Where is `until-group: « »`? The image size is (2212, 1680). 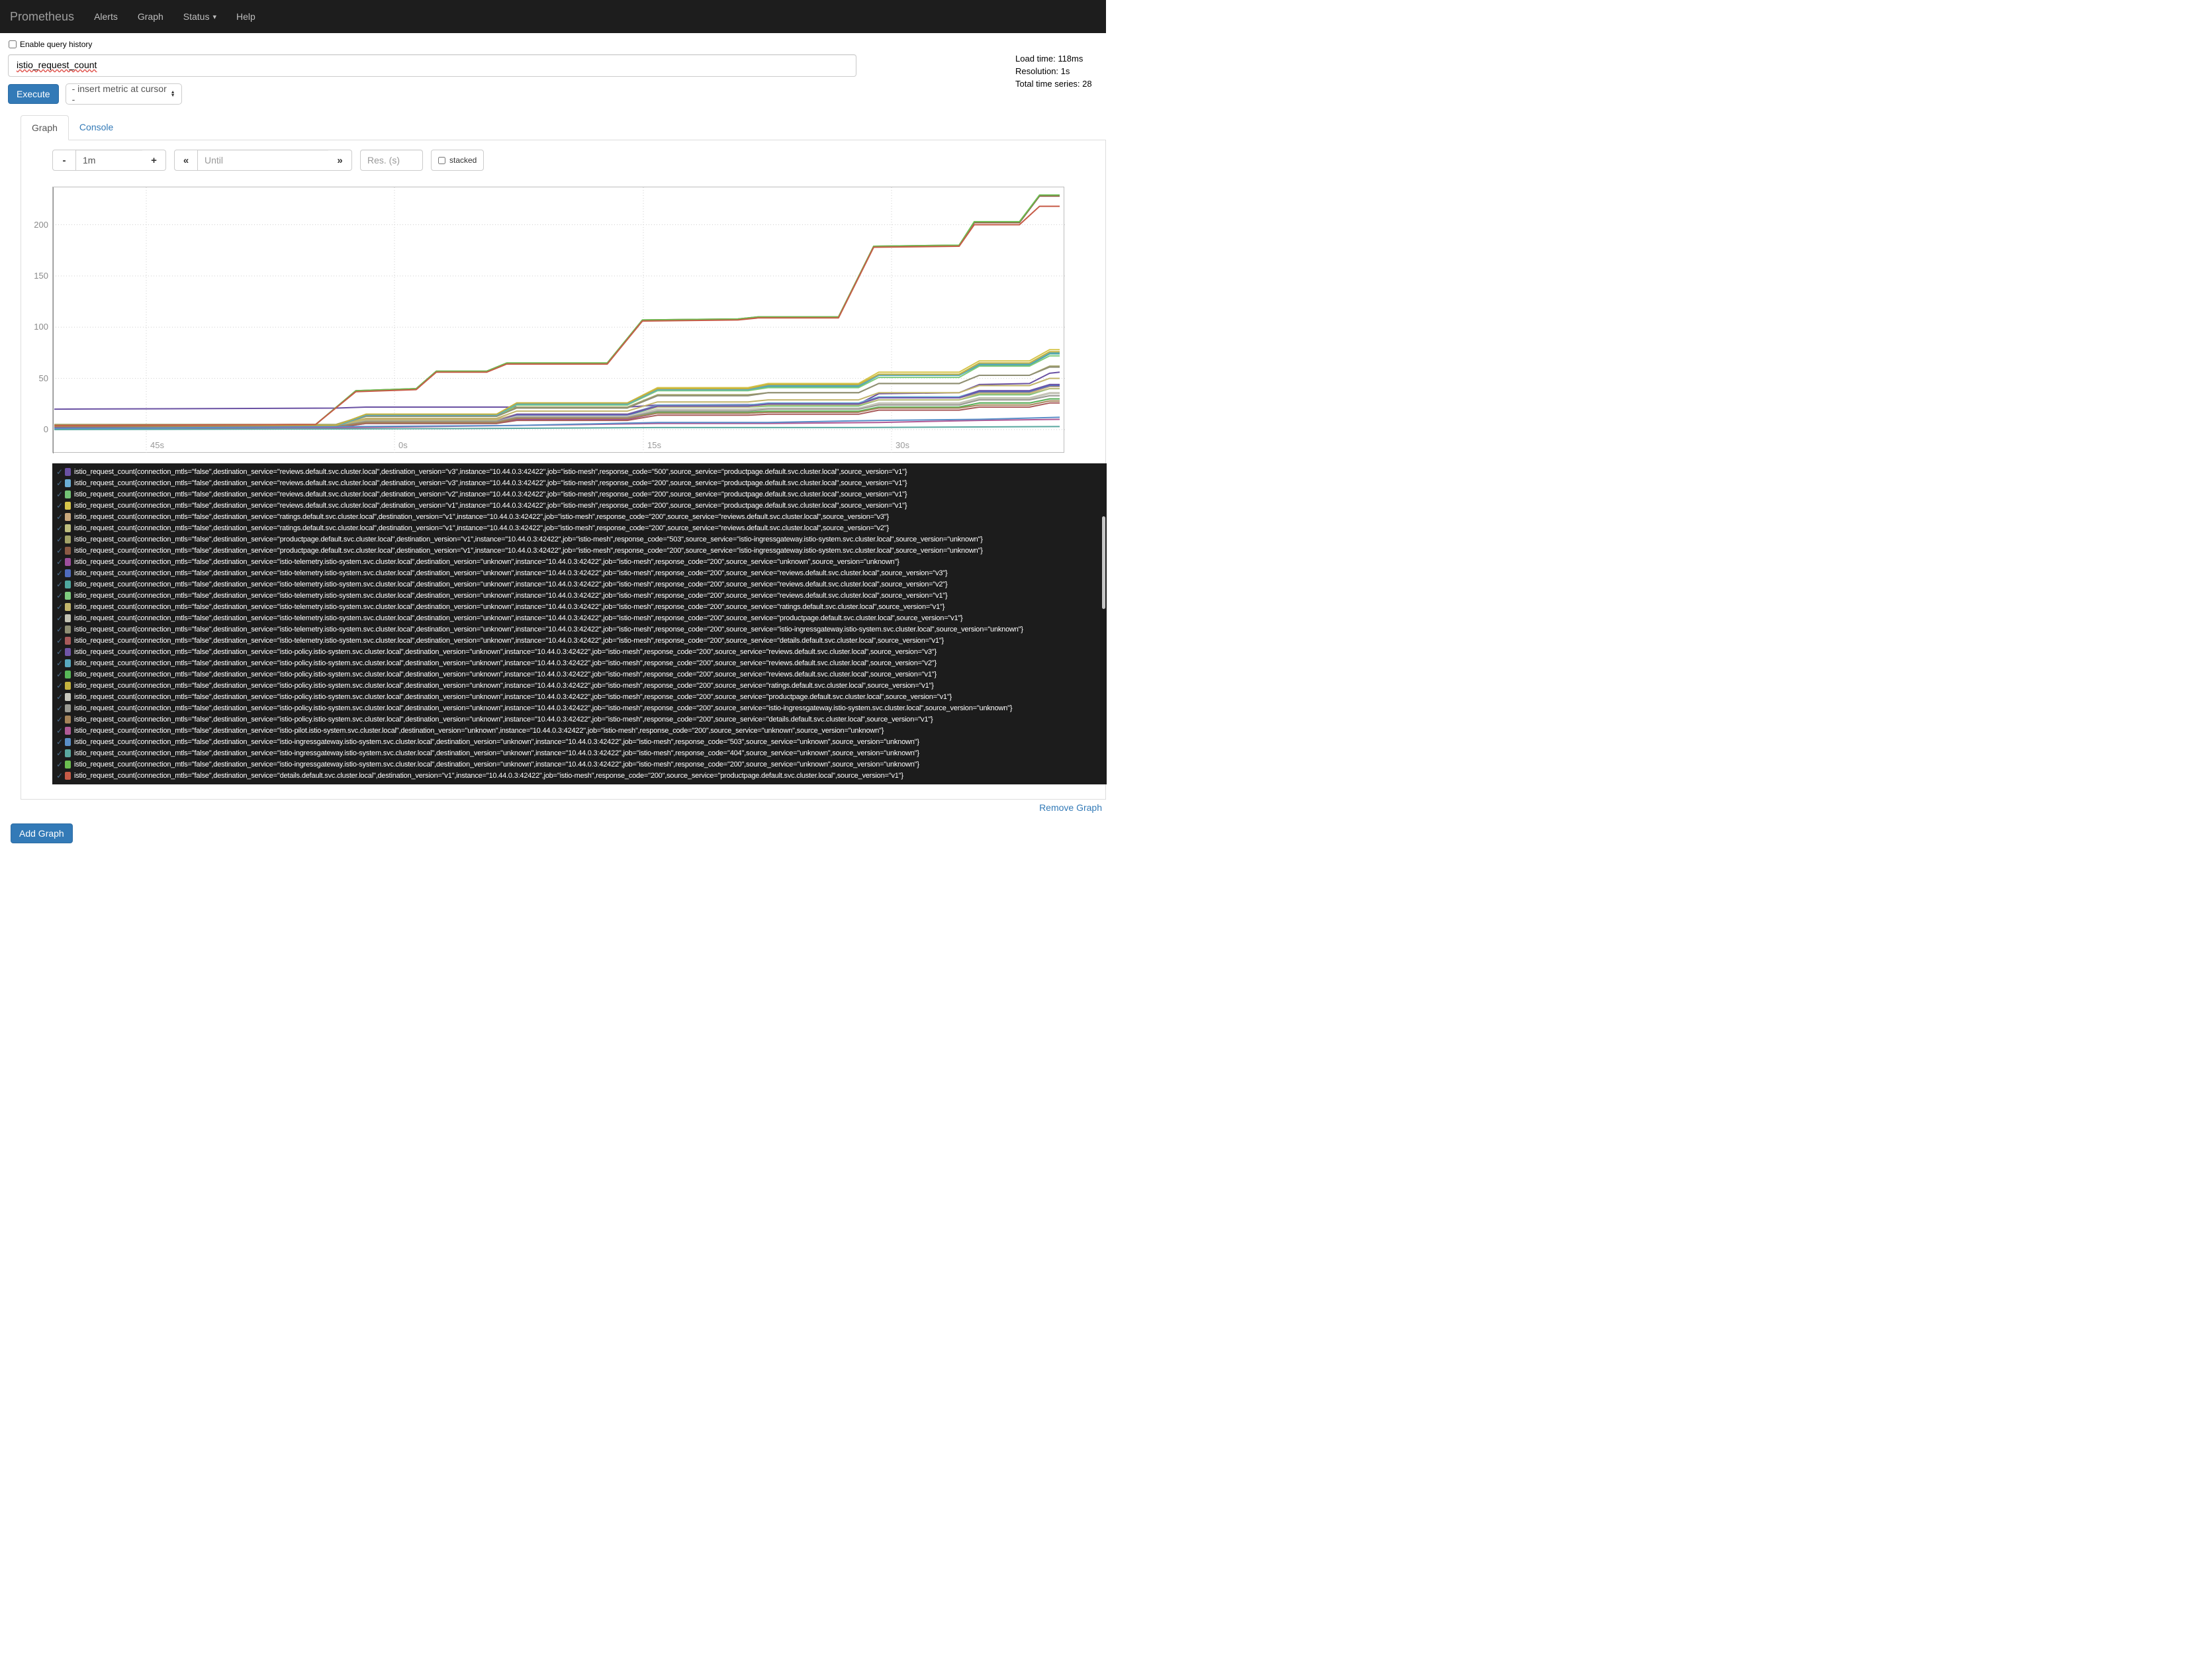 until-group: « » is located at coordinates (263, 160).